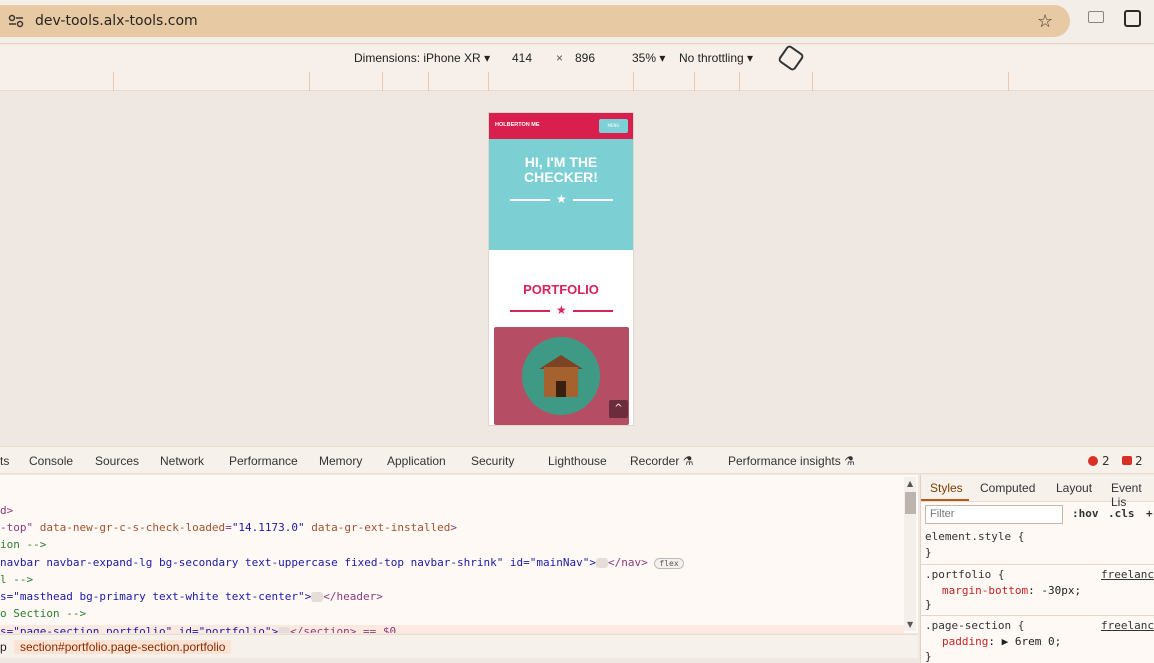 The image size is (1154, 663). I want to click on flex-badge: flex, so click(669, 563).